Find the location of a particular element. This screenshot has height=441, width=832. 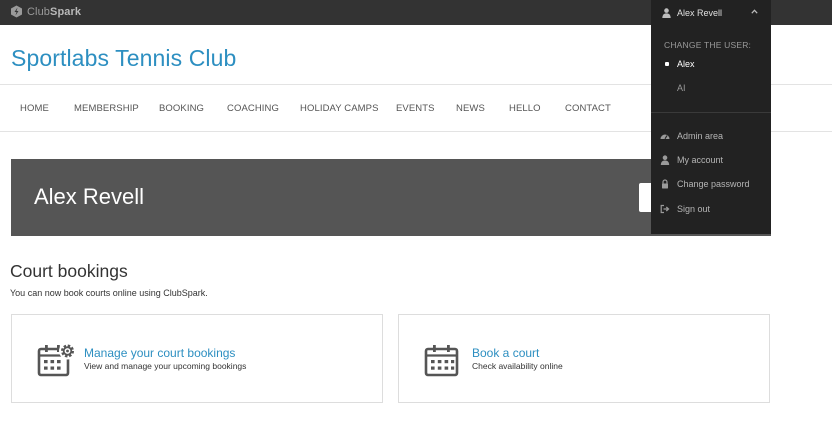

calendar-icon is located at coordinates (441, 361).